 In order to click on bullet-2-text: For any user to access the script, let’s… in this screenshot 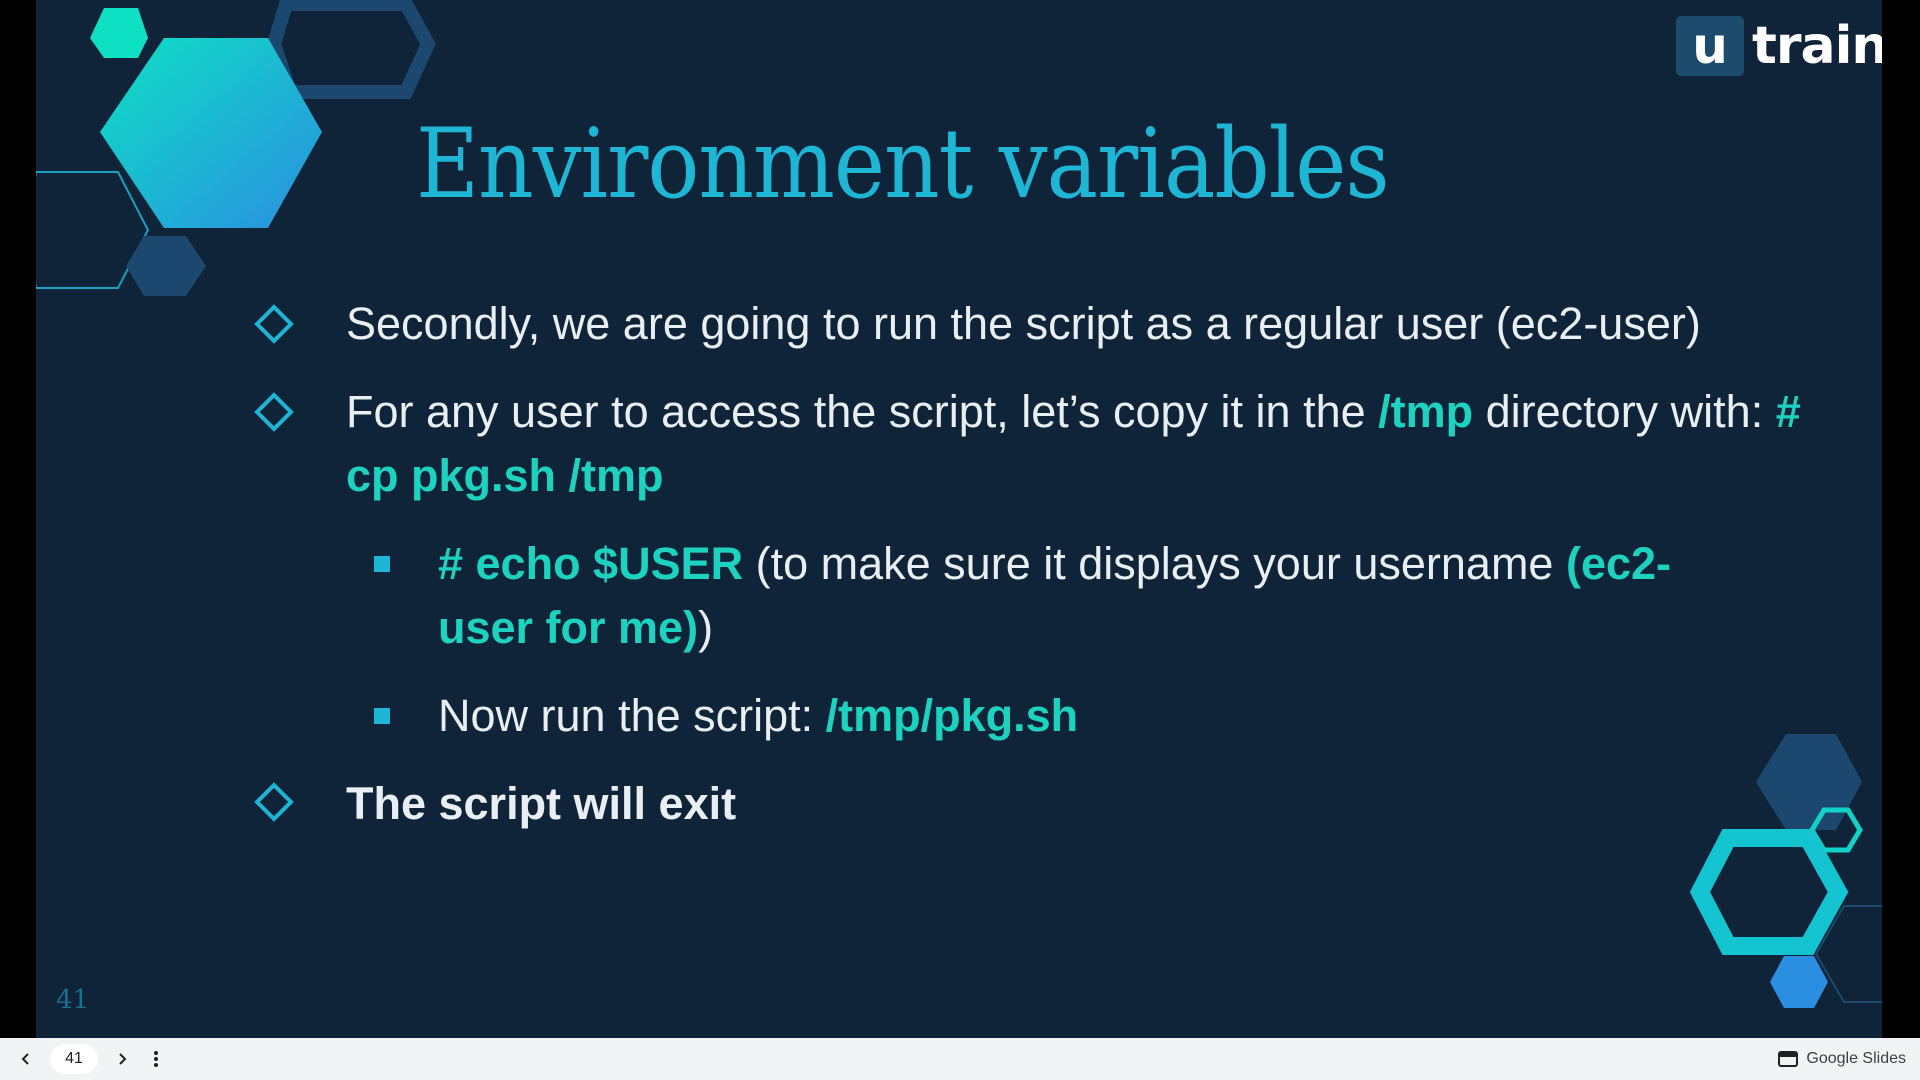, I will do `click(862, 411)`.